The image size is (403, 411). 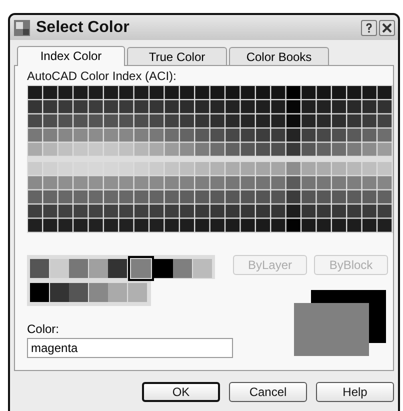 I want to click on dialog-button: Cancel, so click(x=268, y=392).